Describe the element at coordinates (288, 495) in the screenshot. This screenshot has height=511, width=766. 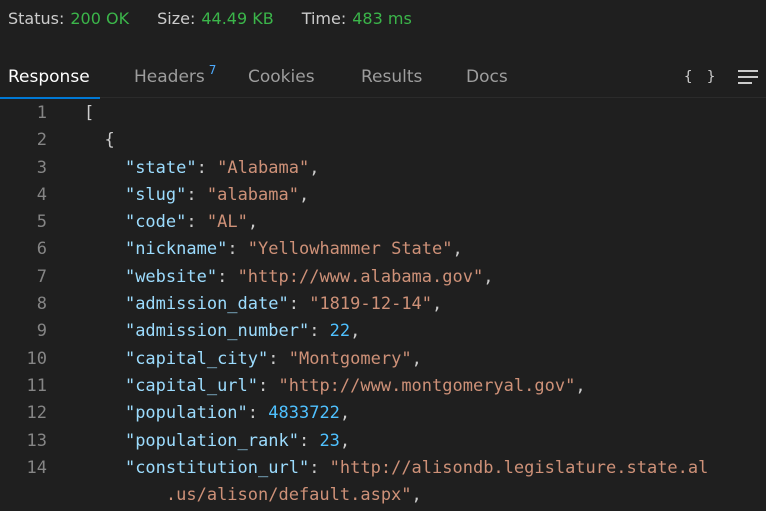
I see `json-string-value: .us/alison/default.aspx"` at that location.